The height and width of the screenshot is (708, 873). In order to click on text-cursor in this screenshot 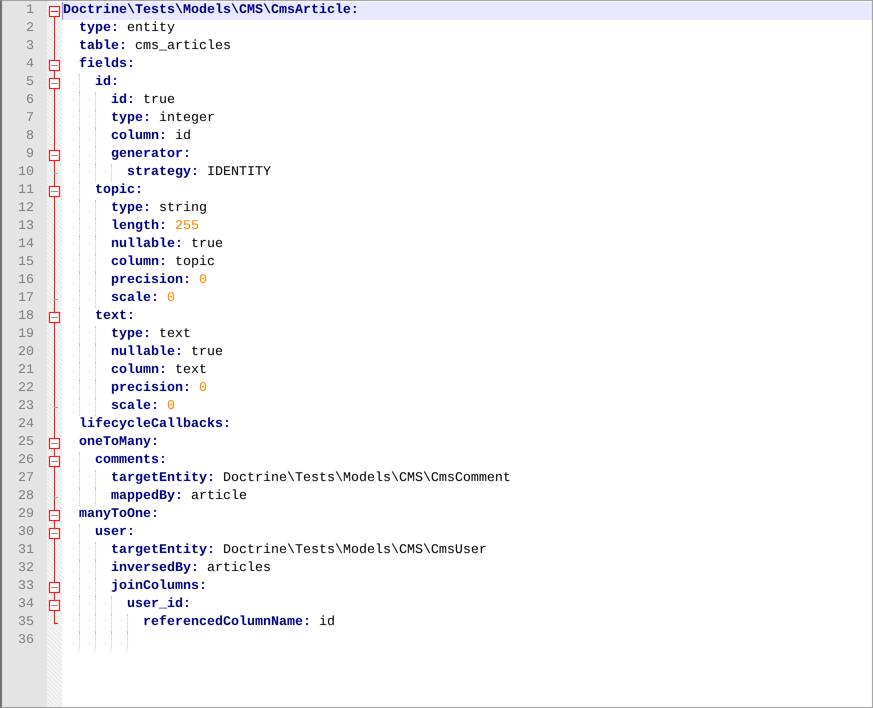, I will do `click(62, 11)`.